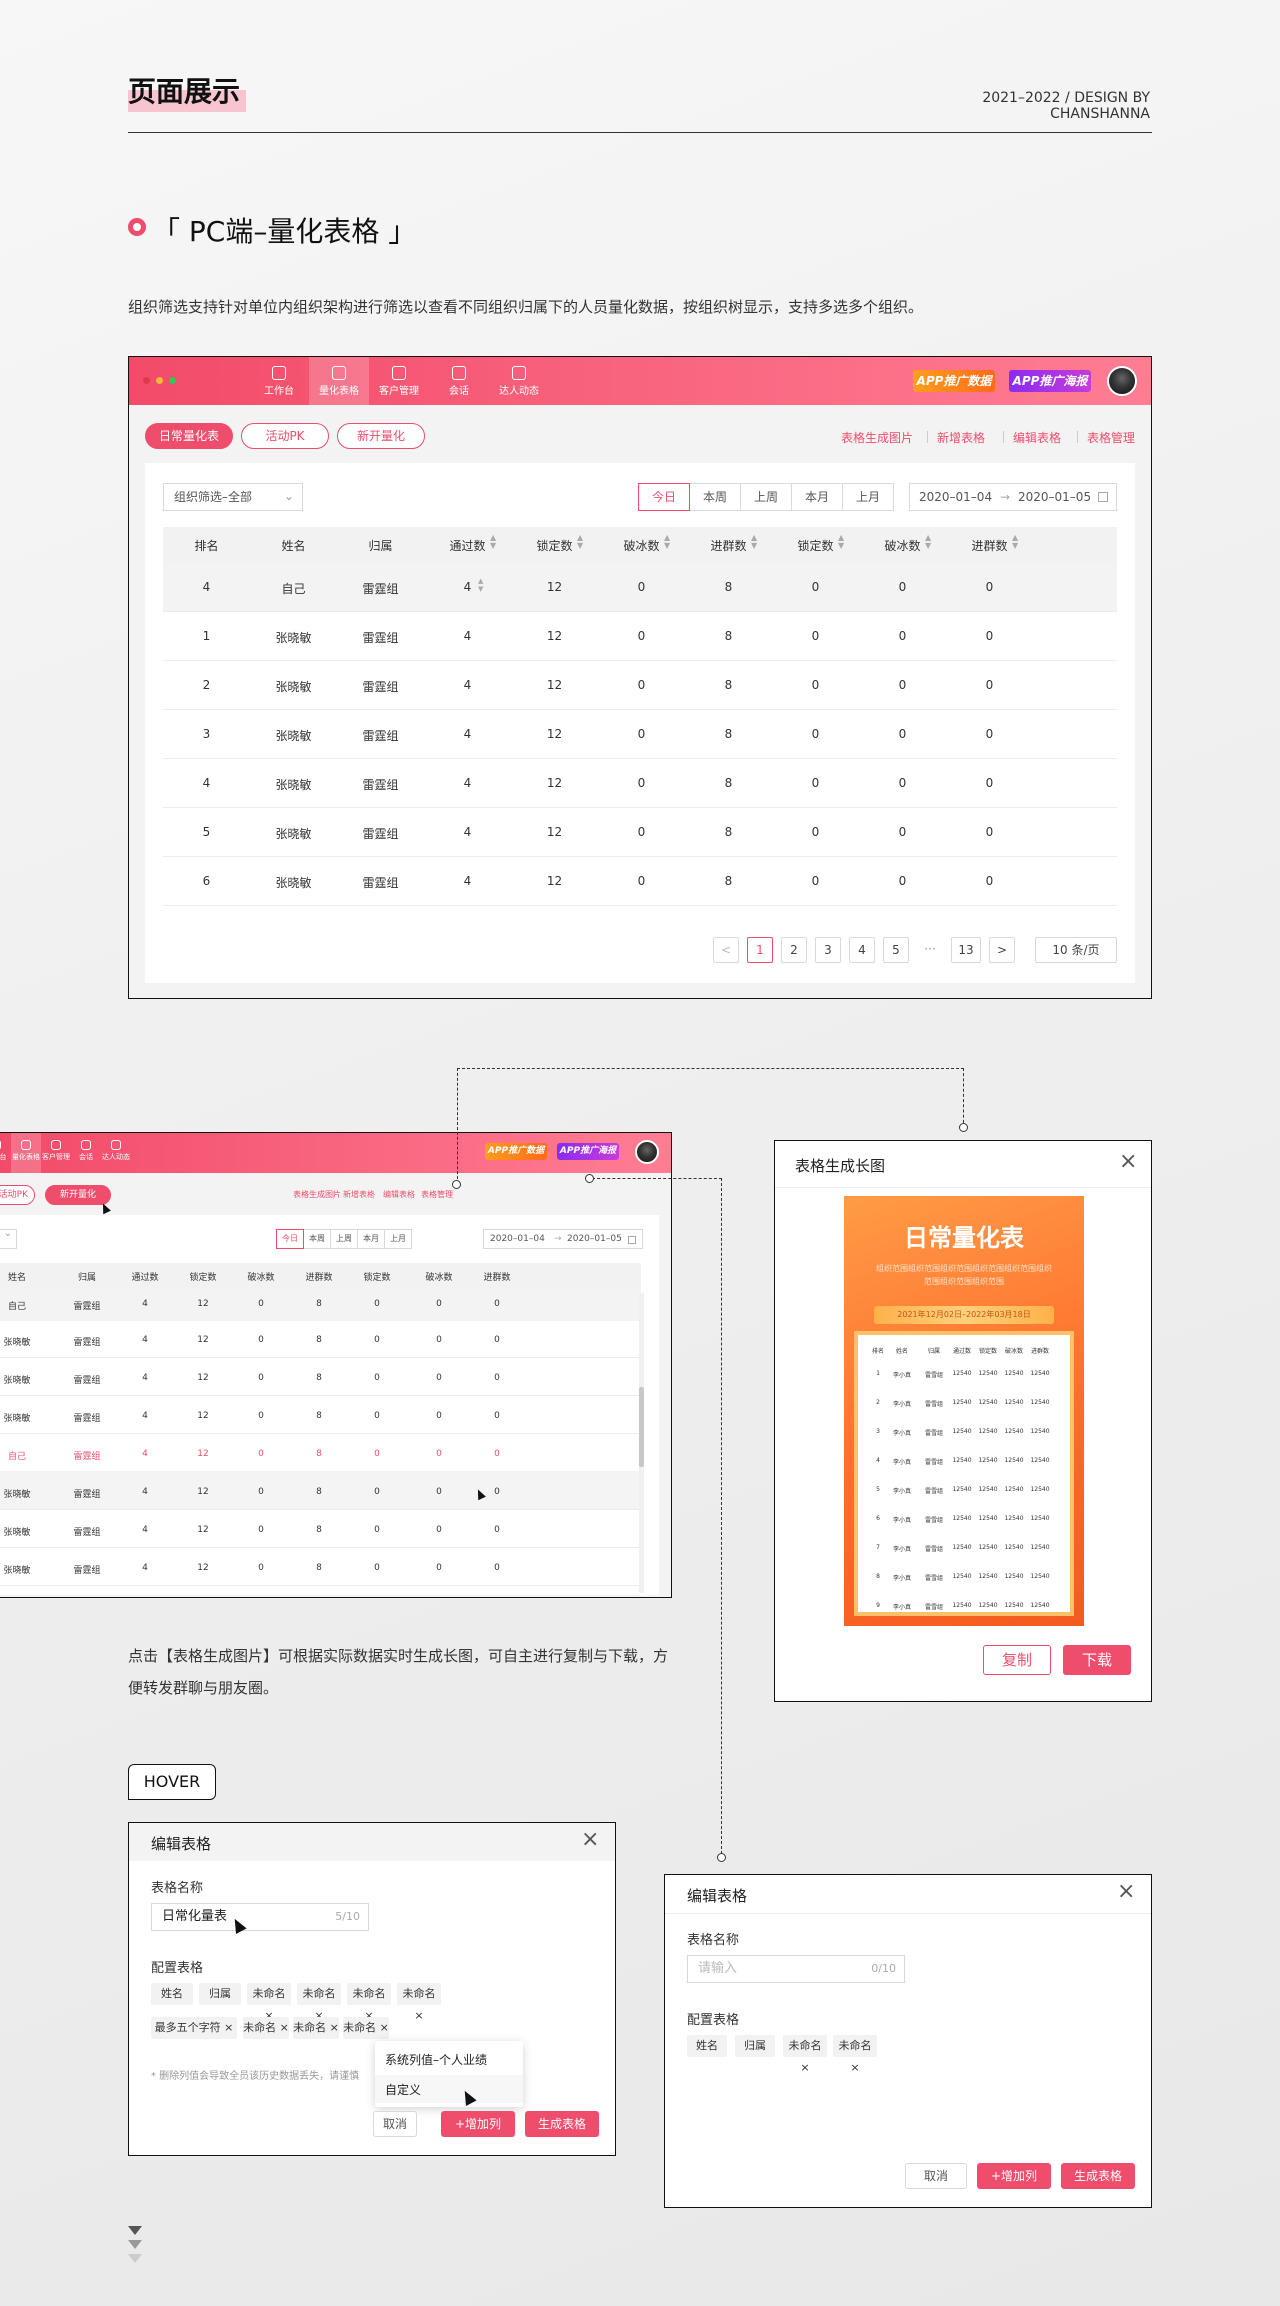 This screenshot has height=2306, width=1280. Describe the element at coordinates (86, 1153) in the screenshot. I see `nav-item-3: 会话` at that location.